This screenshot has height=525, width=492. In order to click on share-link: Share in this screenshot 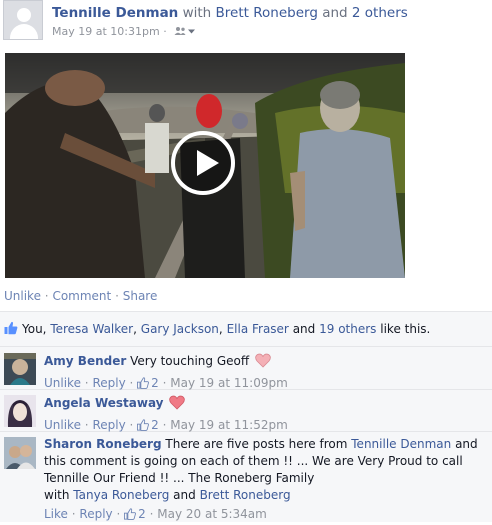, I will do `click(140, 296)`.